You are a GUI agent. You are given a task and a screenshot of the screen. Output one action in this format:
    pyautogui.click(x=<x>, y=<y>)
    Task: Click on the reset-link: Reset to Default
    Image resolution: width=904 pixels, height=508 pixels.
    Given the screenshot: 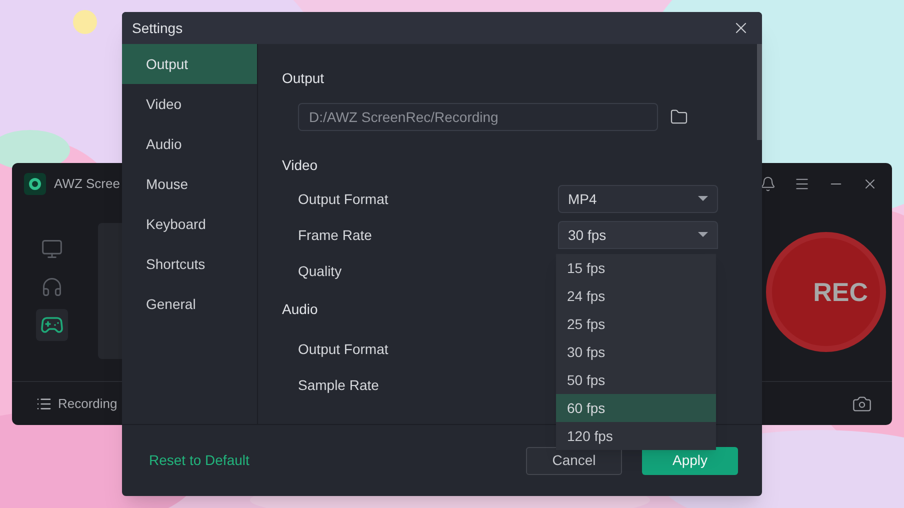 What is the action you would take?
    pyautogui.click(x=199, y=460)
    